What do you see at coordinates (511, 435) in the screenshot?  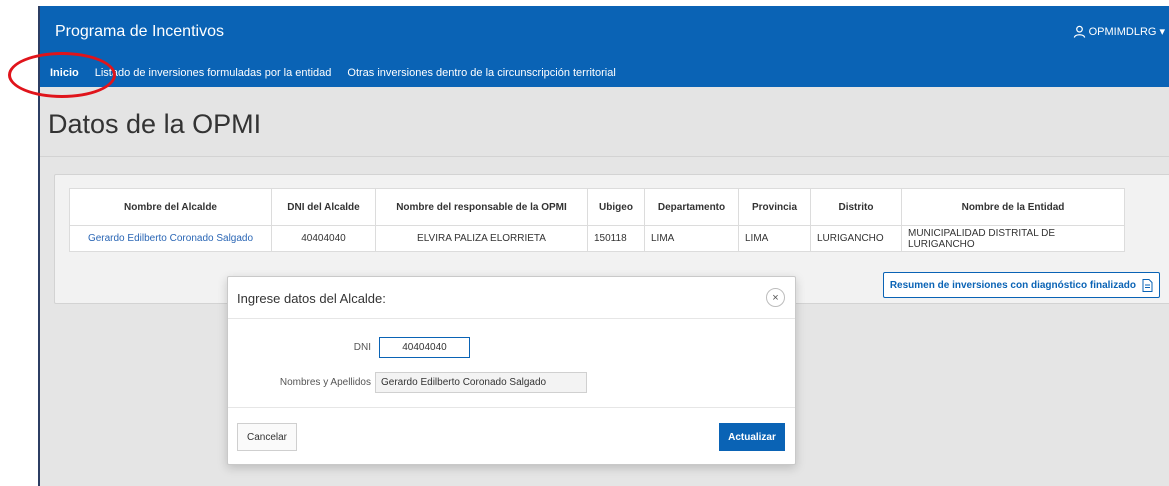 I see `dialog-footer: Cancelar Actualizar` at bounding box center [511, 435].